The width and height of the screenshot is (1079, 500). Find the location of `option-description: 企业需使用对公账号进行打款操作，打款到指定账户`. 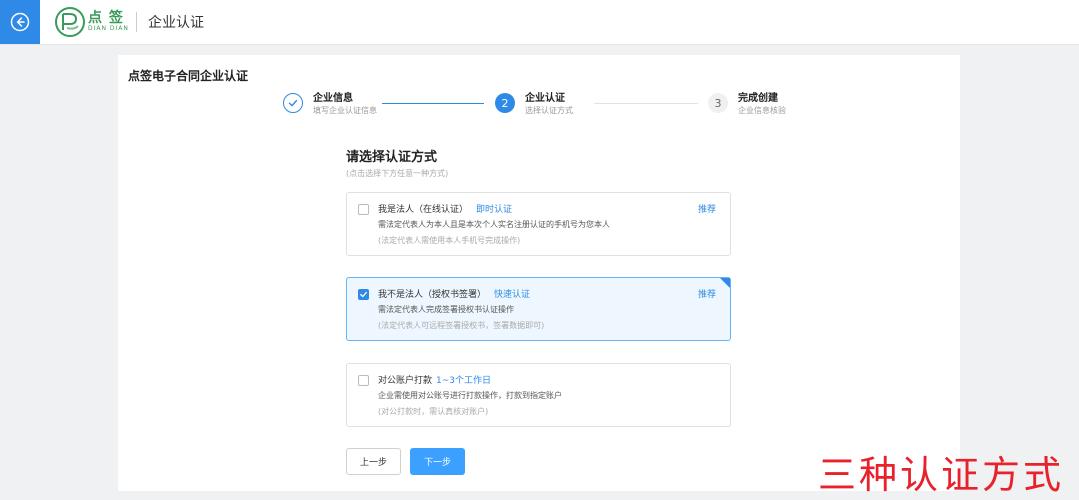

option-description: 企业需使用对公账号进行打款操作，打款到指定账户 is located at coordinates (470, 395).